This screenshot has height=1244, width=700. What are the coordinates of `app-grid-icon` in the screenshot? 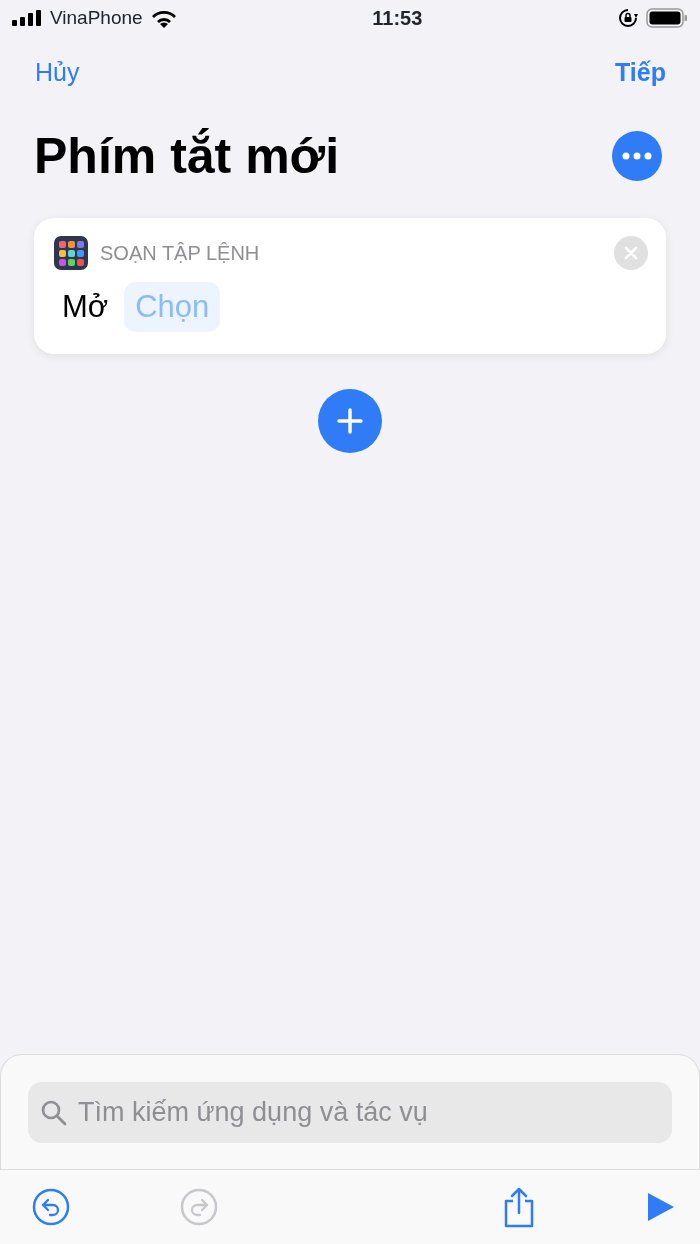 It's located at (71, 252).